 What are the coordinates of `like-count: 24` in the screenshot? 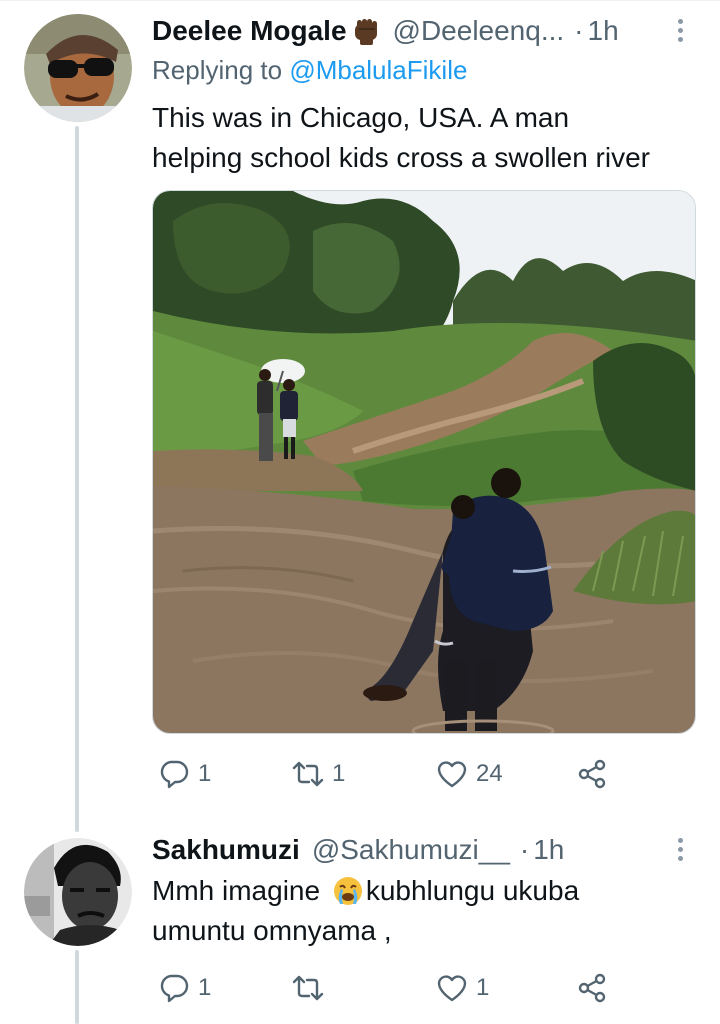 It's located at (489, 773).